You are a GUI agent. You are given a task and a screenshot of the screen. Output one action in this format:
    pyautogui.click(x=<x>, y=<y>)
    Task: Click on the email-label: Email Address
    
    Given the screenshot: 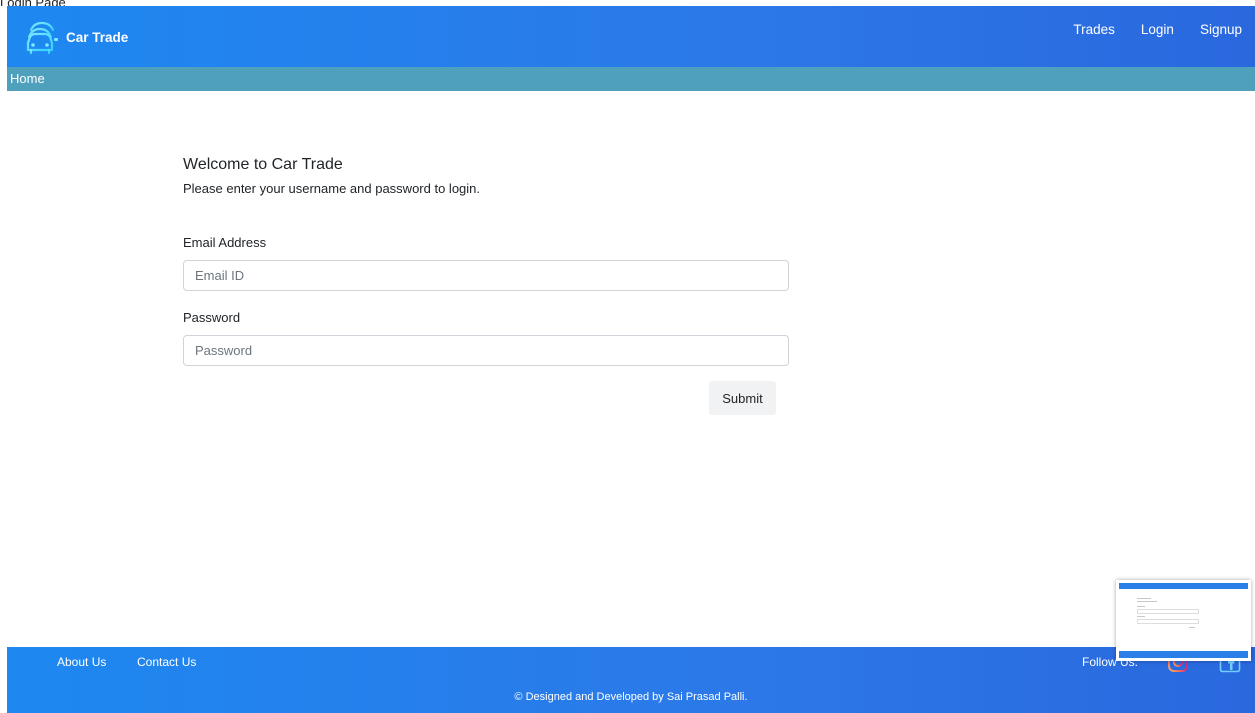 What is the action you would take?
    pyautogui.click(x=225, y=242)
    